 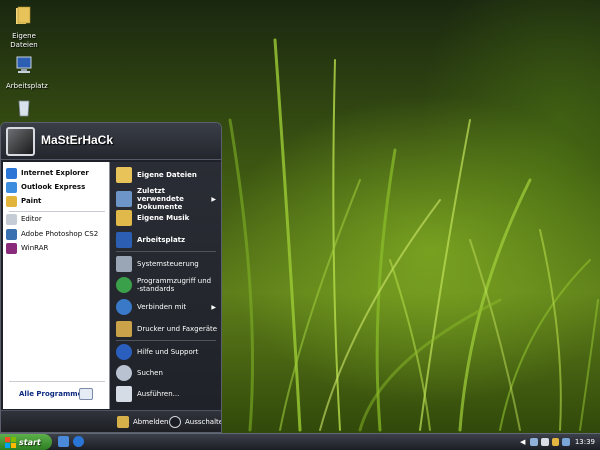 What do you see at coordinates (522, 442) in the screenshot?
I see `tray-expand-icon: ◀` at bounding box center [522, 442].